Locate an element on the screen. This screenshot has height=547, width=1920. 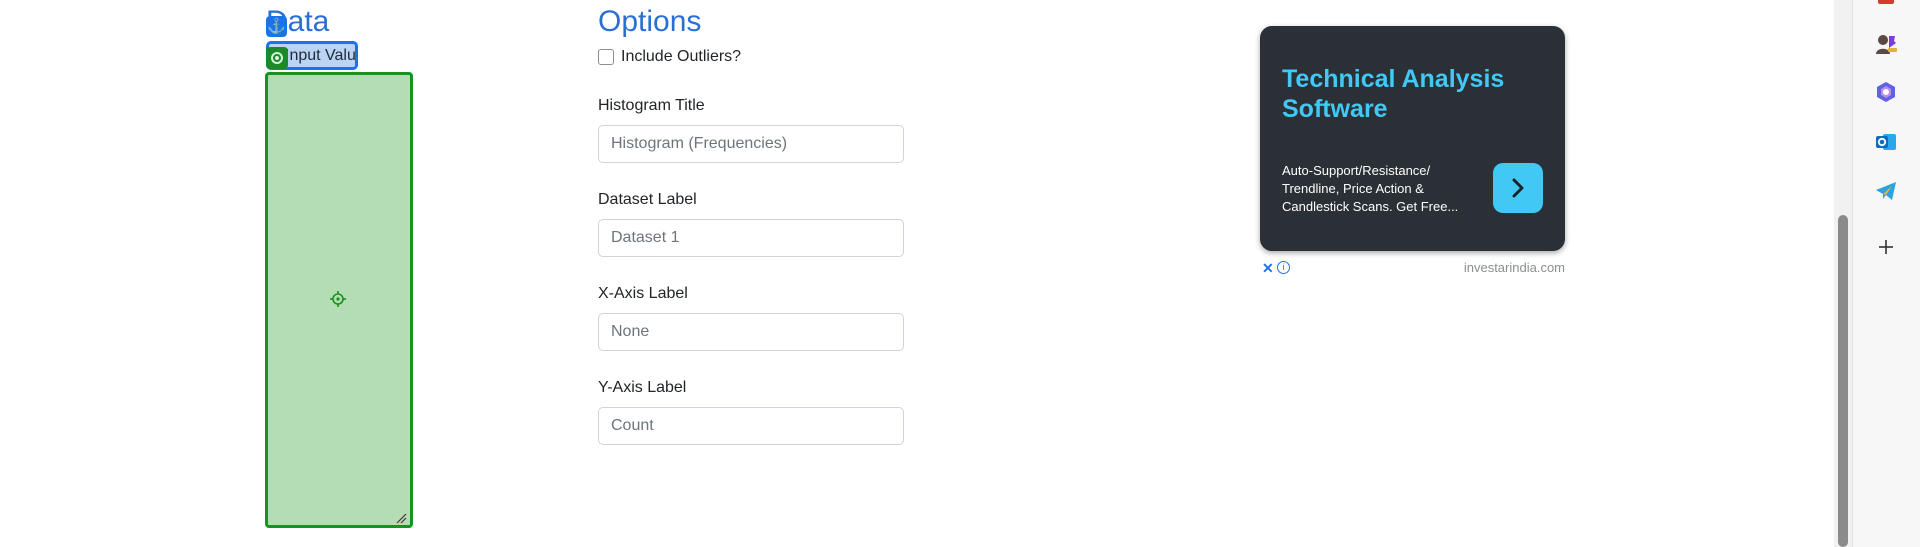
anchor-icon: ⚓ is located at coordinates (276, 26).